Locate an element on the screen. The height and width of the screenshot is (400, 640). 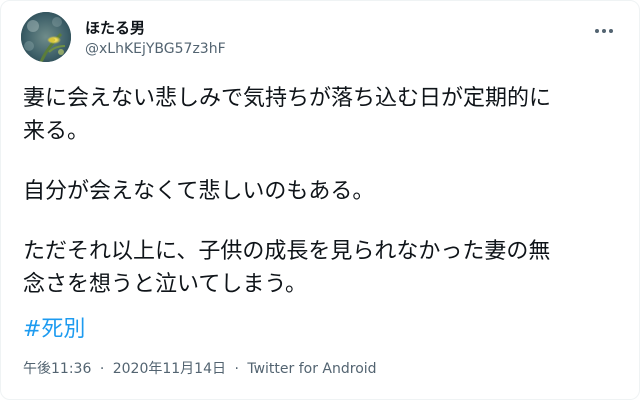
tweet-paragraph-2: 自分が会えなくて悲しいのもある。 is located at coordinates (199, 191).